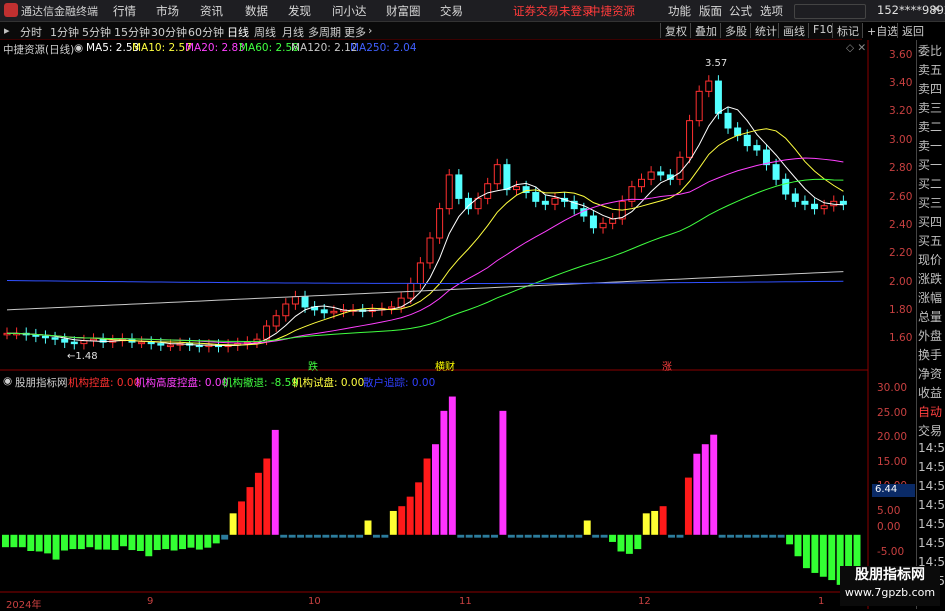 The width and height of the screenshot is (945, 611). What do you see at coordinates (64, 32) in the screenshot?
I see `period-1min: 1分钟` at bounding box center [64, 32].